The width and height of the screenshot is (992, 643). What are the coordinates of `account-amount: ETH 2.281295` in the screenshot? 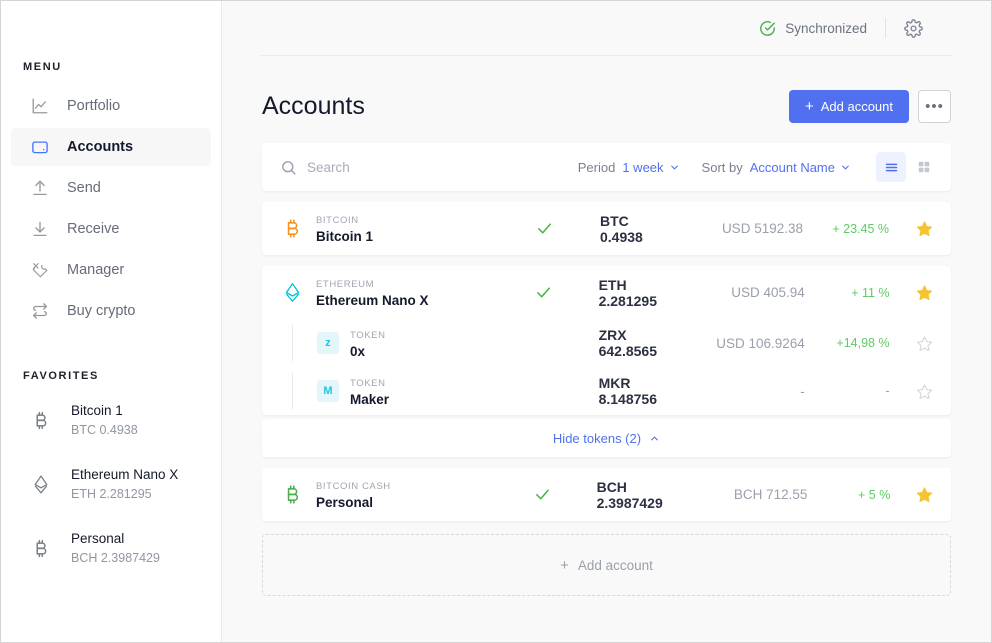 It's located at (627, 292).